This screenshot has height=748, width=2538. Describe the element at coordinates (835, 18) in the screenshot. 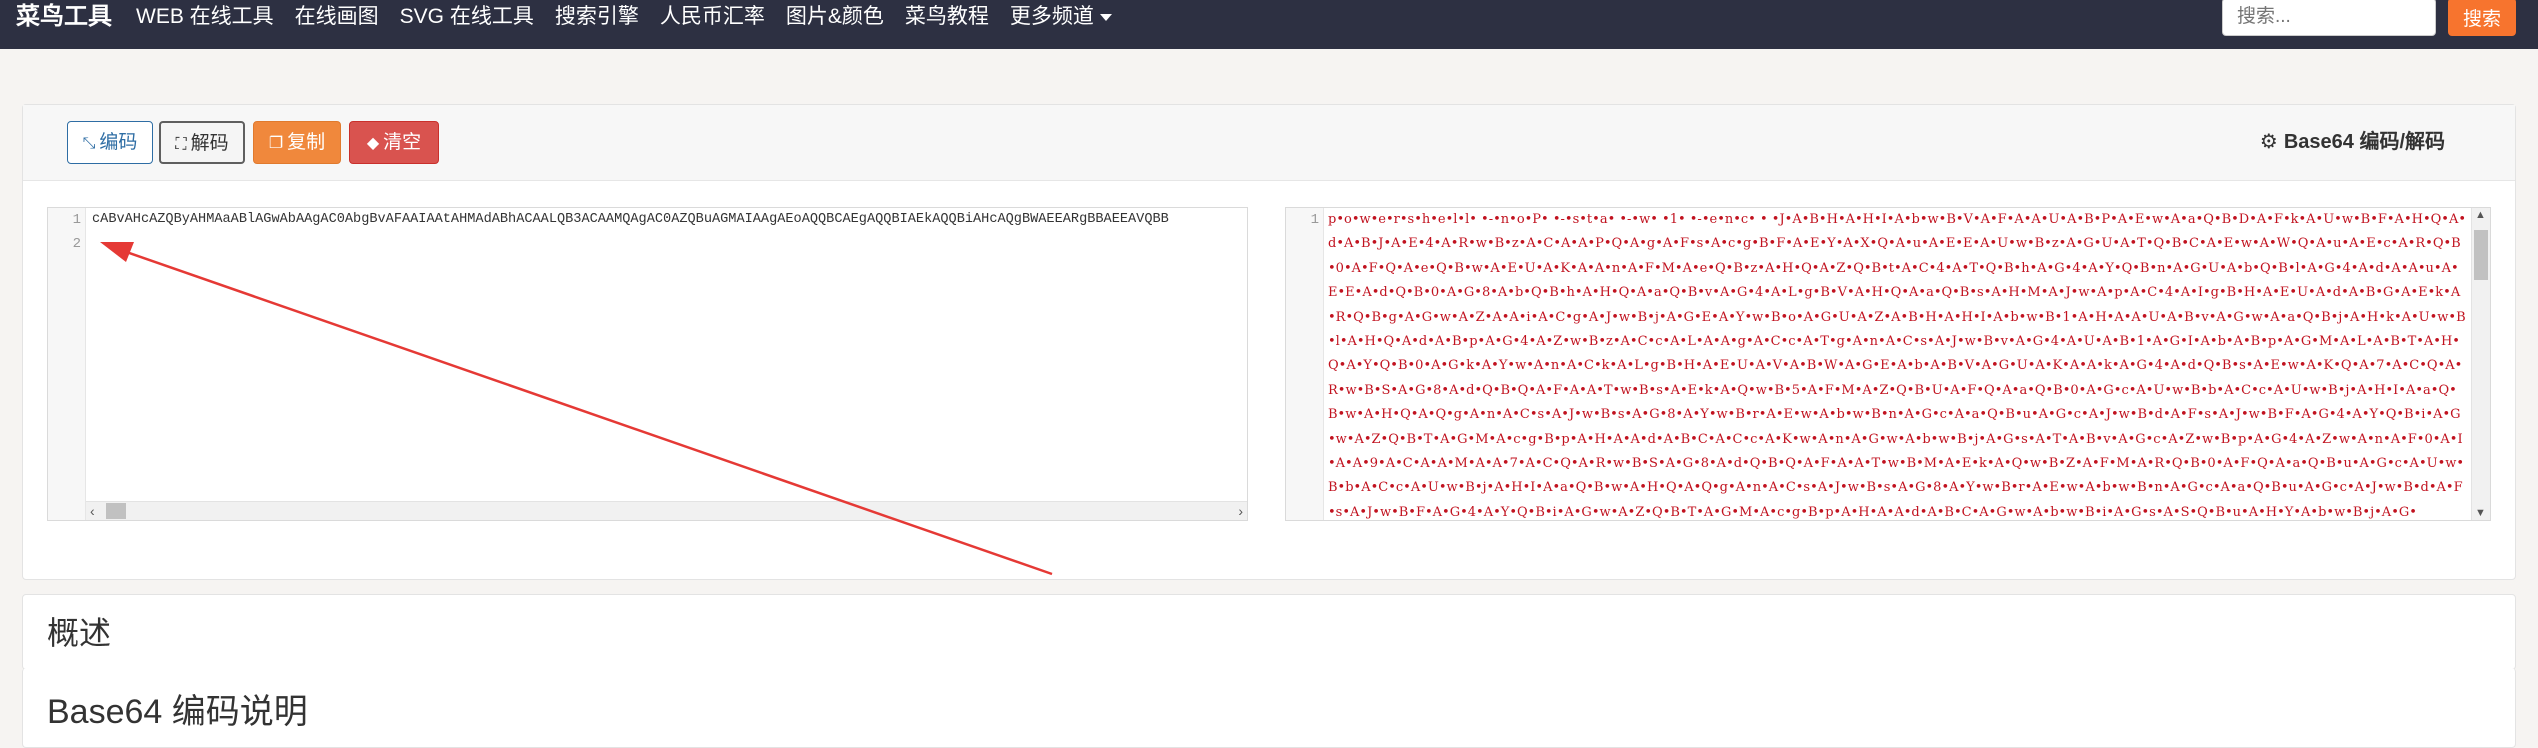

I see `nav-item-images-colors: 图片&颜色` at that location.